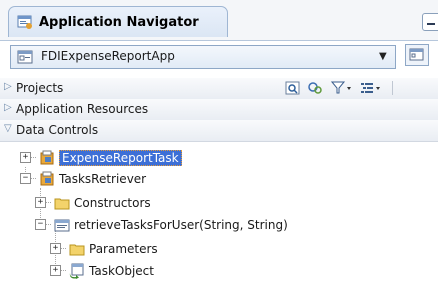 Image resolution: width=438 pixels, height=291 pixels. Describe the element at coordinates (112, 202) in the screenshot. I see `tree-item-label: Constructors` at that location.